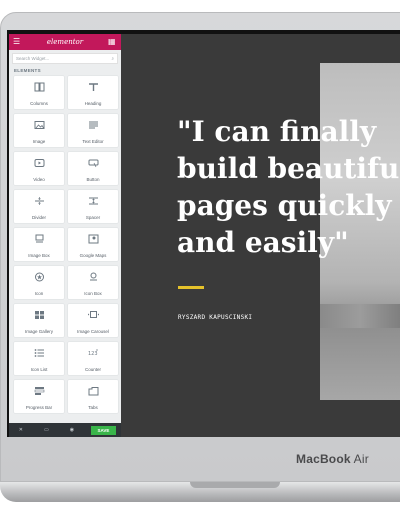  I want to click on icon-list-icon, so click(39, 354).